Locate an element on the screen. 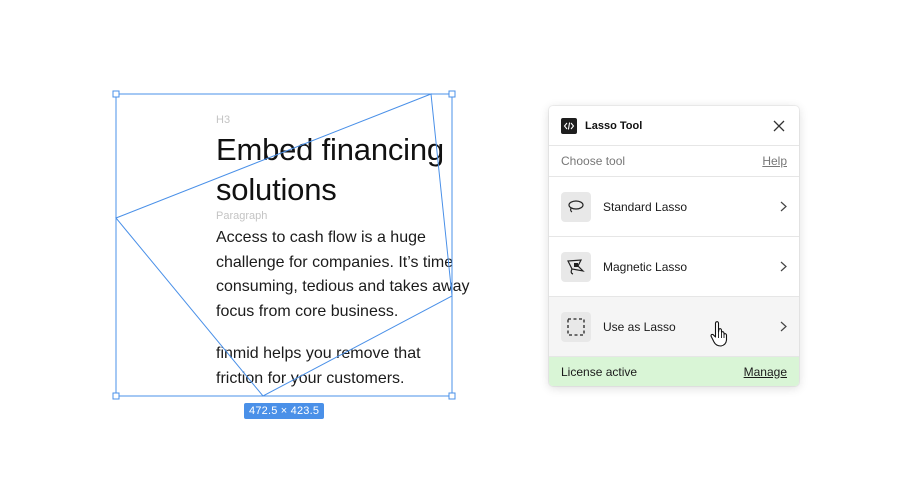 The image size is (914, 490). tool-label: Standard Lasso is located at coordinates (645, 206).